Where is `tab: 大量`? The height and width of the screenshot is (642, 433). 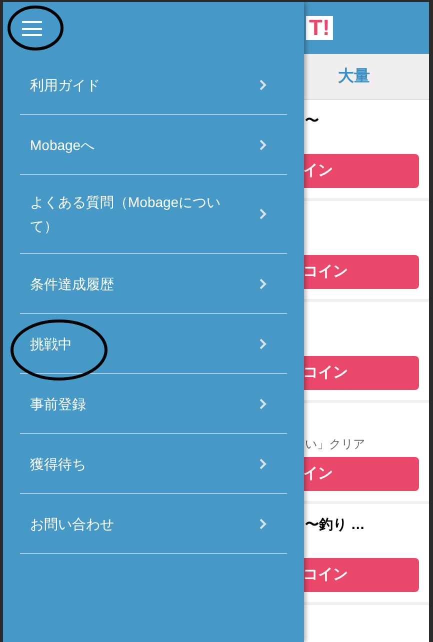 tab: 大量 is located at coordinates (354, 76).